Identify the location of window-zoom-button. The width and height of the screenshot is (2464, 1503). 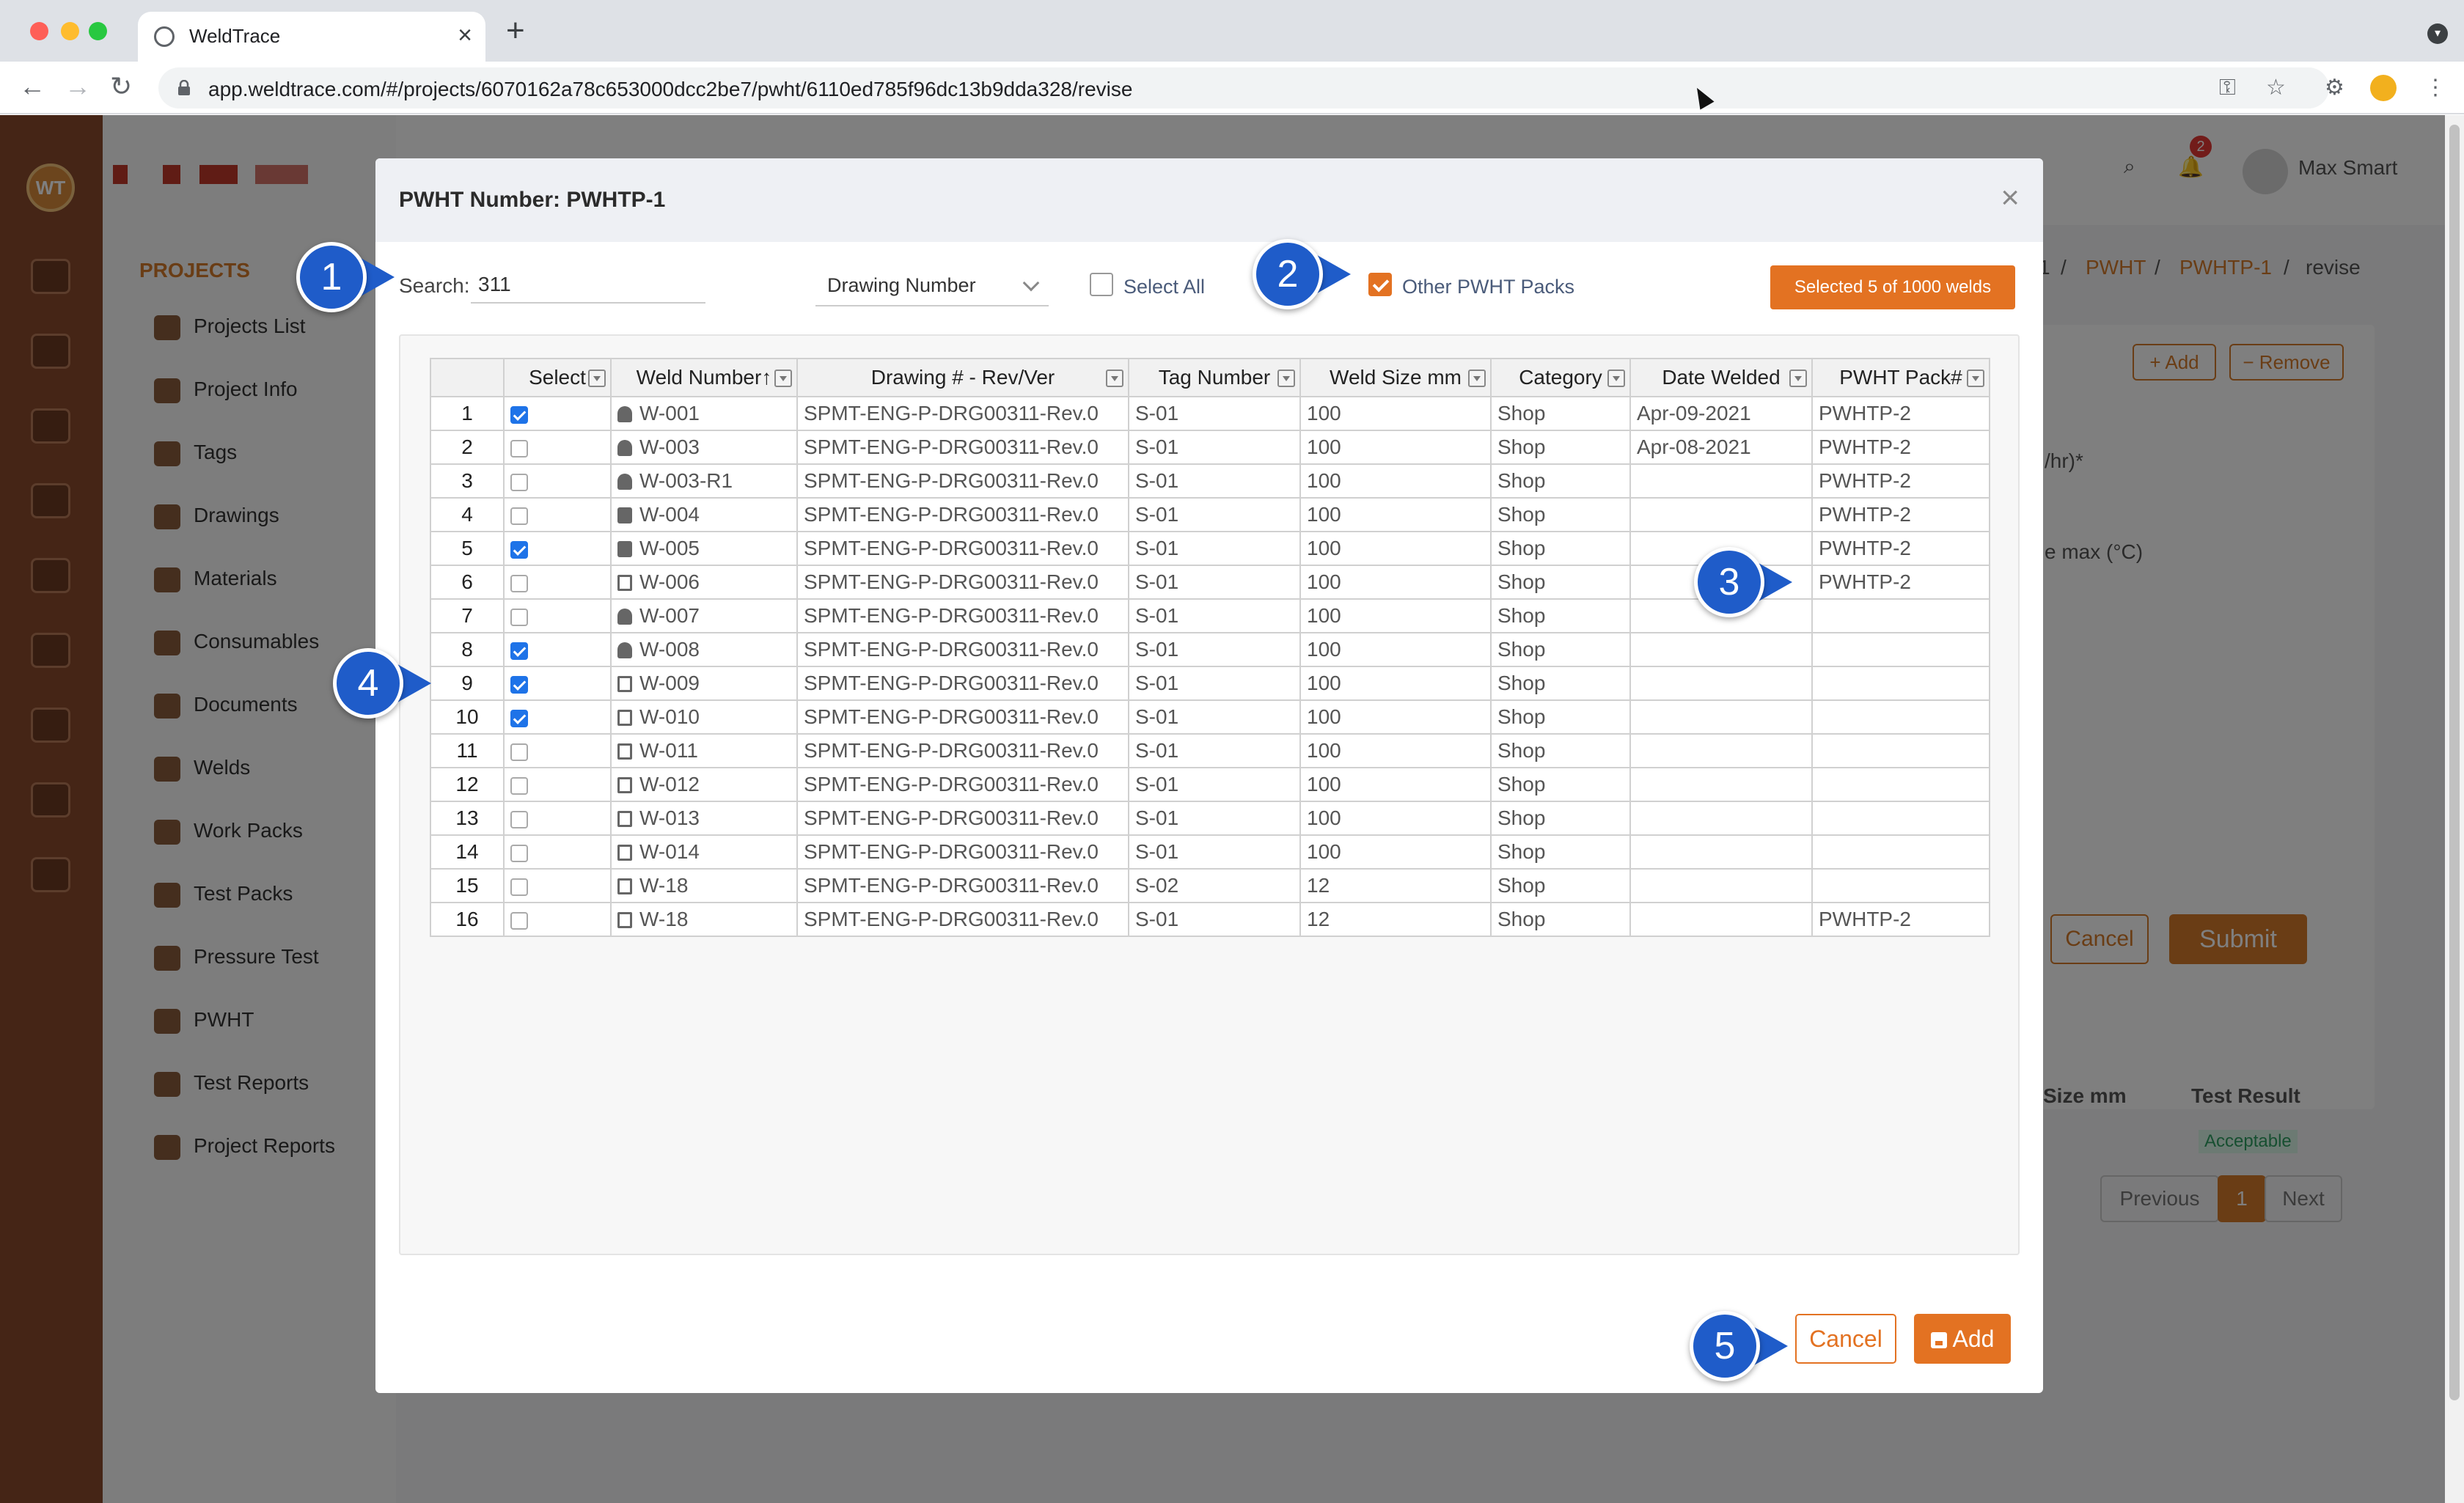
(98, 31).